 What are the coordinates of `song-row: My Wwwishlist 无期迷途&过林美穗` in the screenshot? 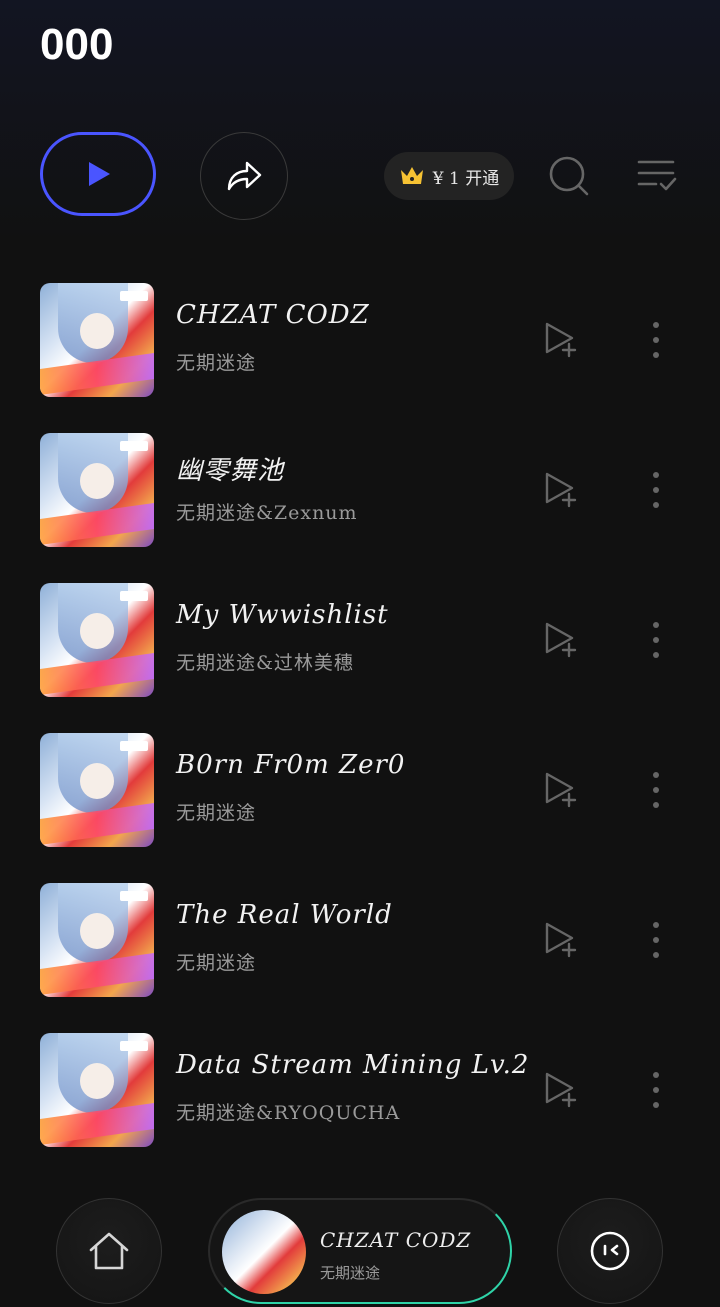 It's located at (360, 645).